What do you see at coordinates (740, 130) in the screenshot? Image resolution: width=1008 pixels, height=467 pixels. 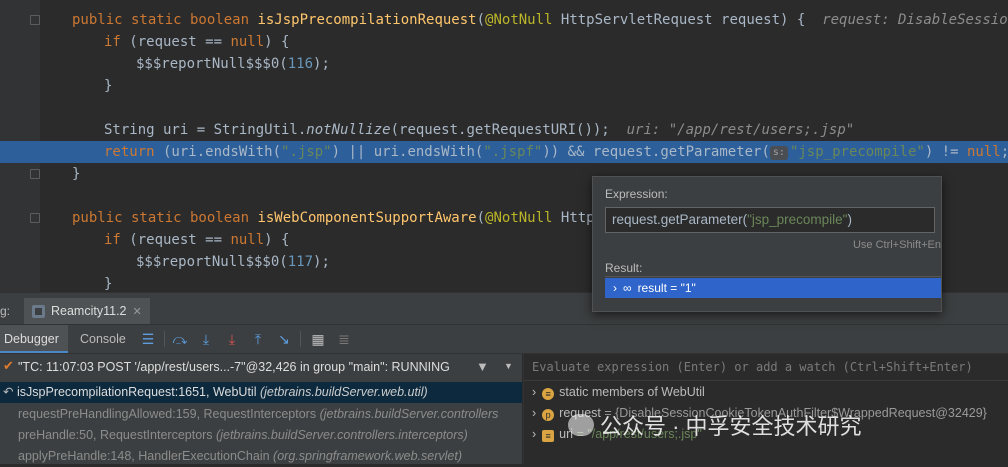 I see `inline-debug-value: uri: "/app/rest/users;.jsp"` at bounding box center [740, 130].